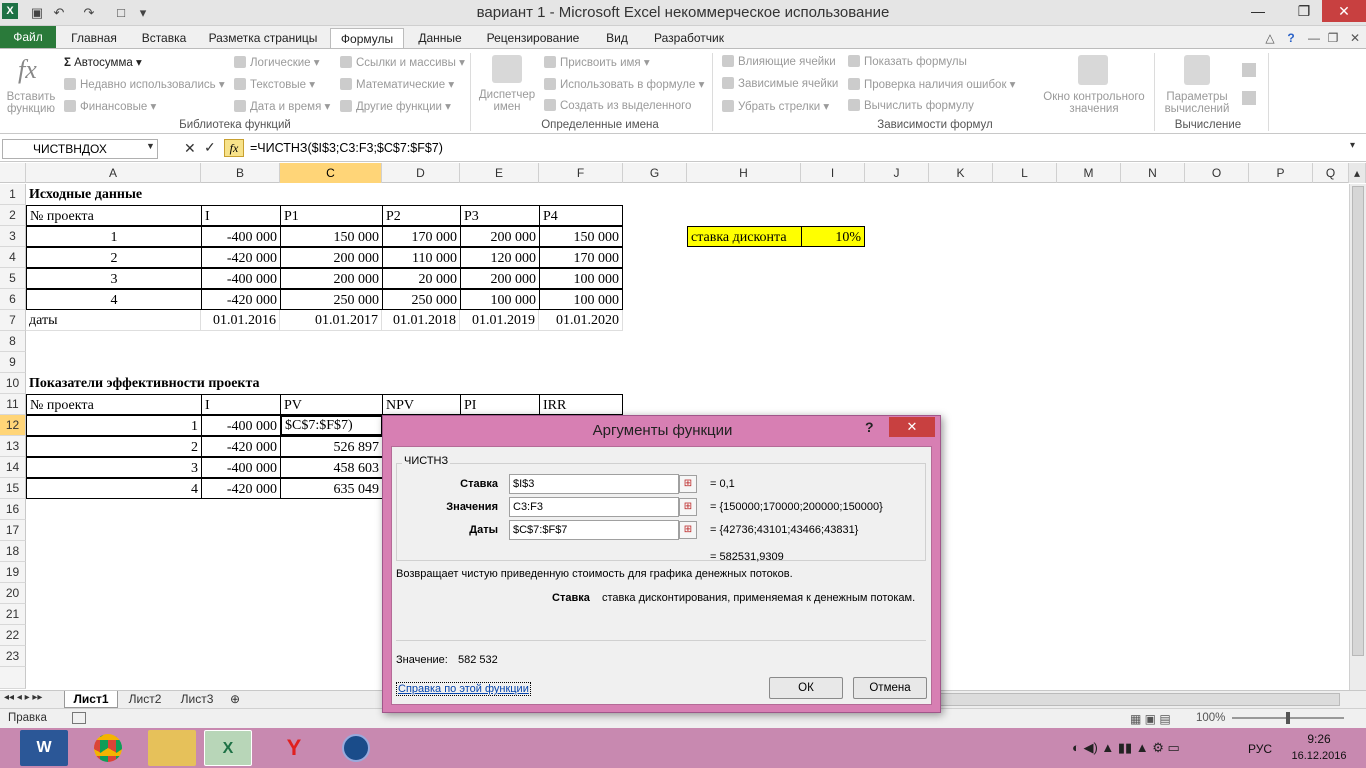  I want to click on cell-c12-editing: $C$7:$F$7), so click(331, 425).